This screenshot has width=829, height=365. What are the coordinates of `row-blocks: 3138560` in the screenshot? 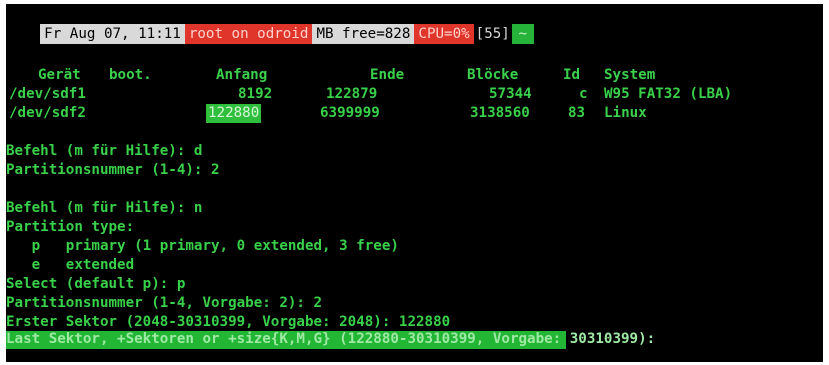 It's located at (500, 113).